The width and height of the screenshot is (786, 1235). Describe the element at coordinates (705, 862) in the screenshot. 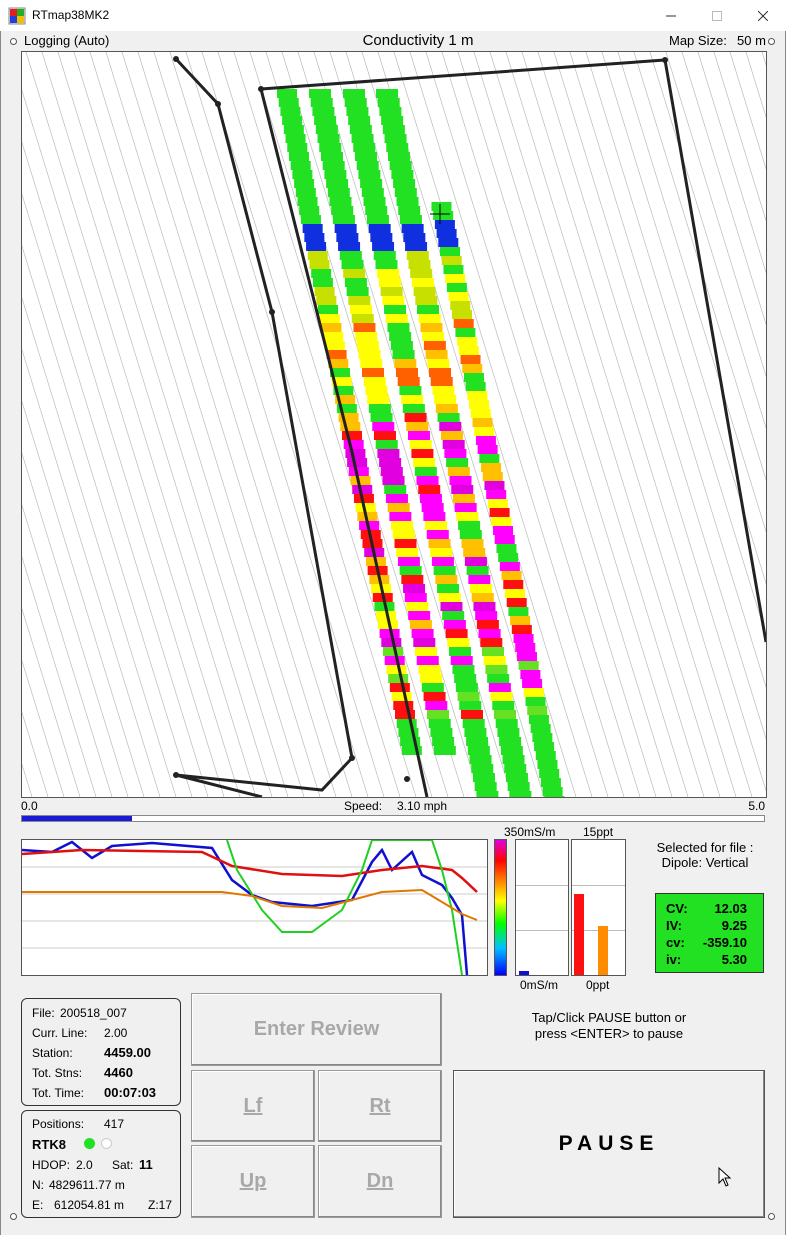

I see `dipole-label: Dipole: Vertical` at that location.